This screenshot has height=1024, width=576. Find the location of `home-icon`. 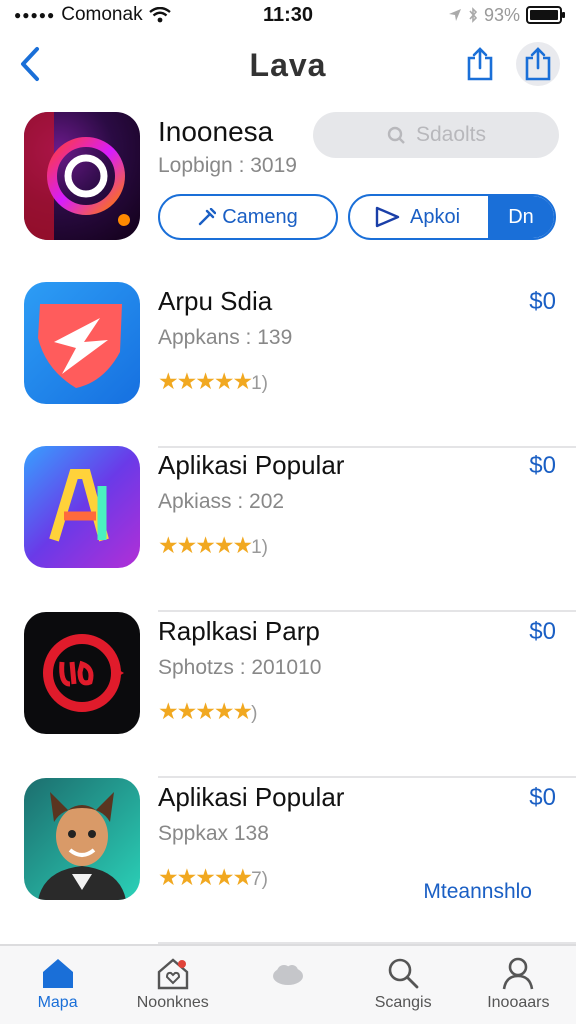

home-icon is located at coordinates (57, 973).